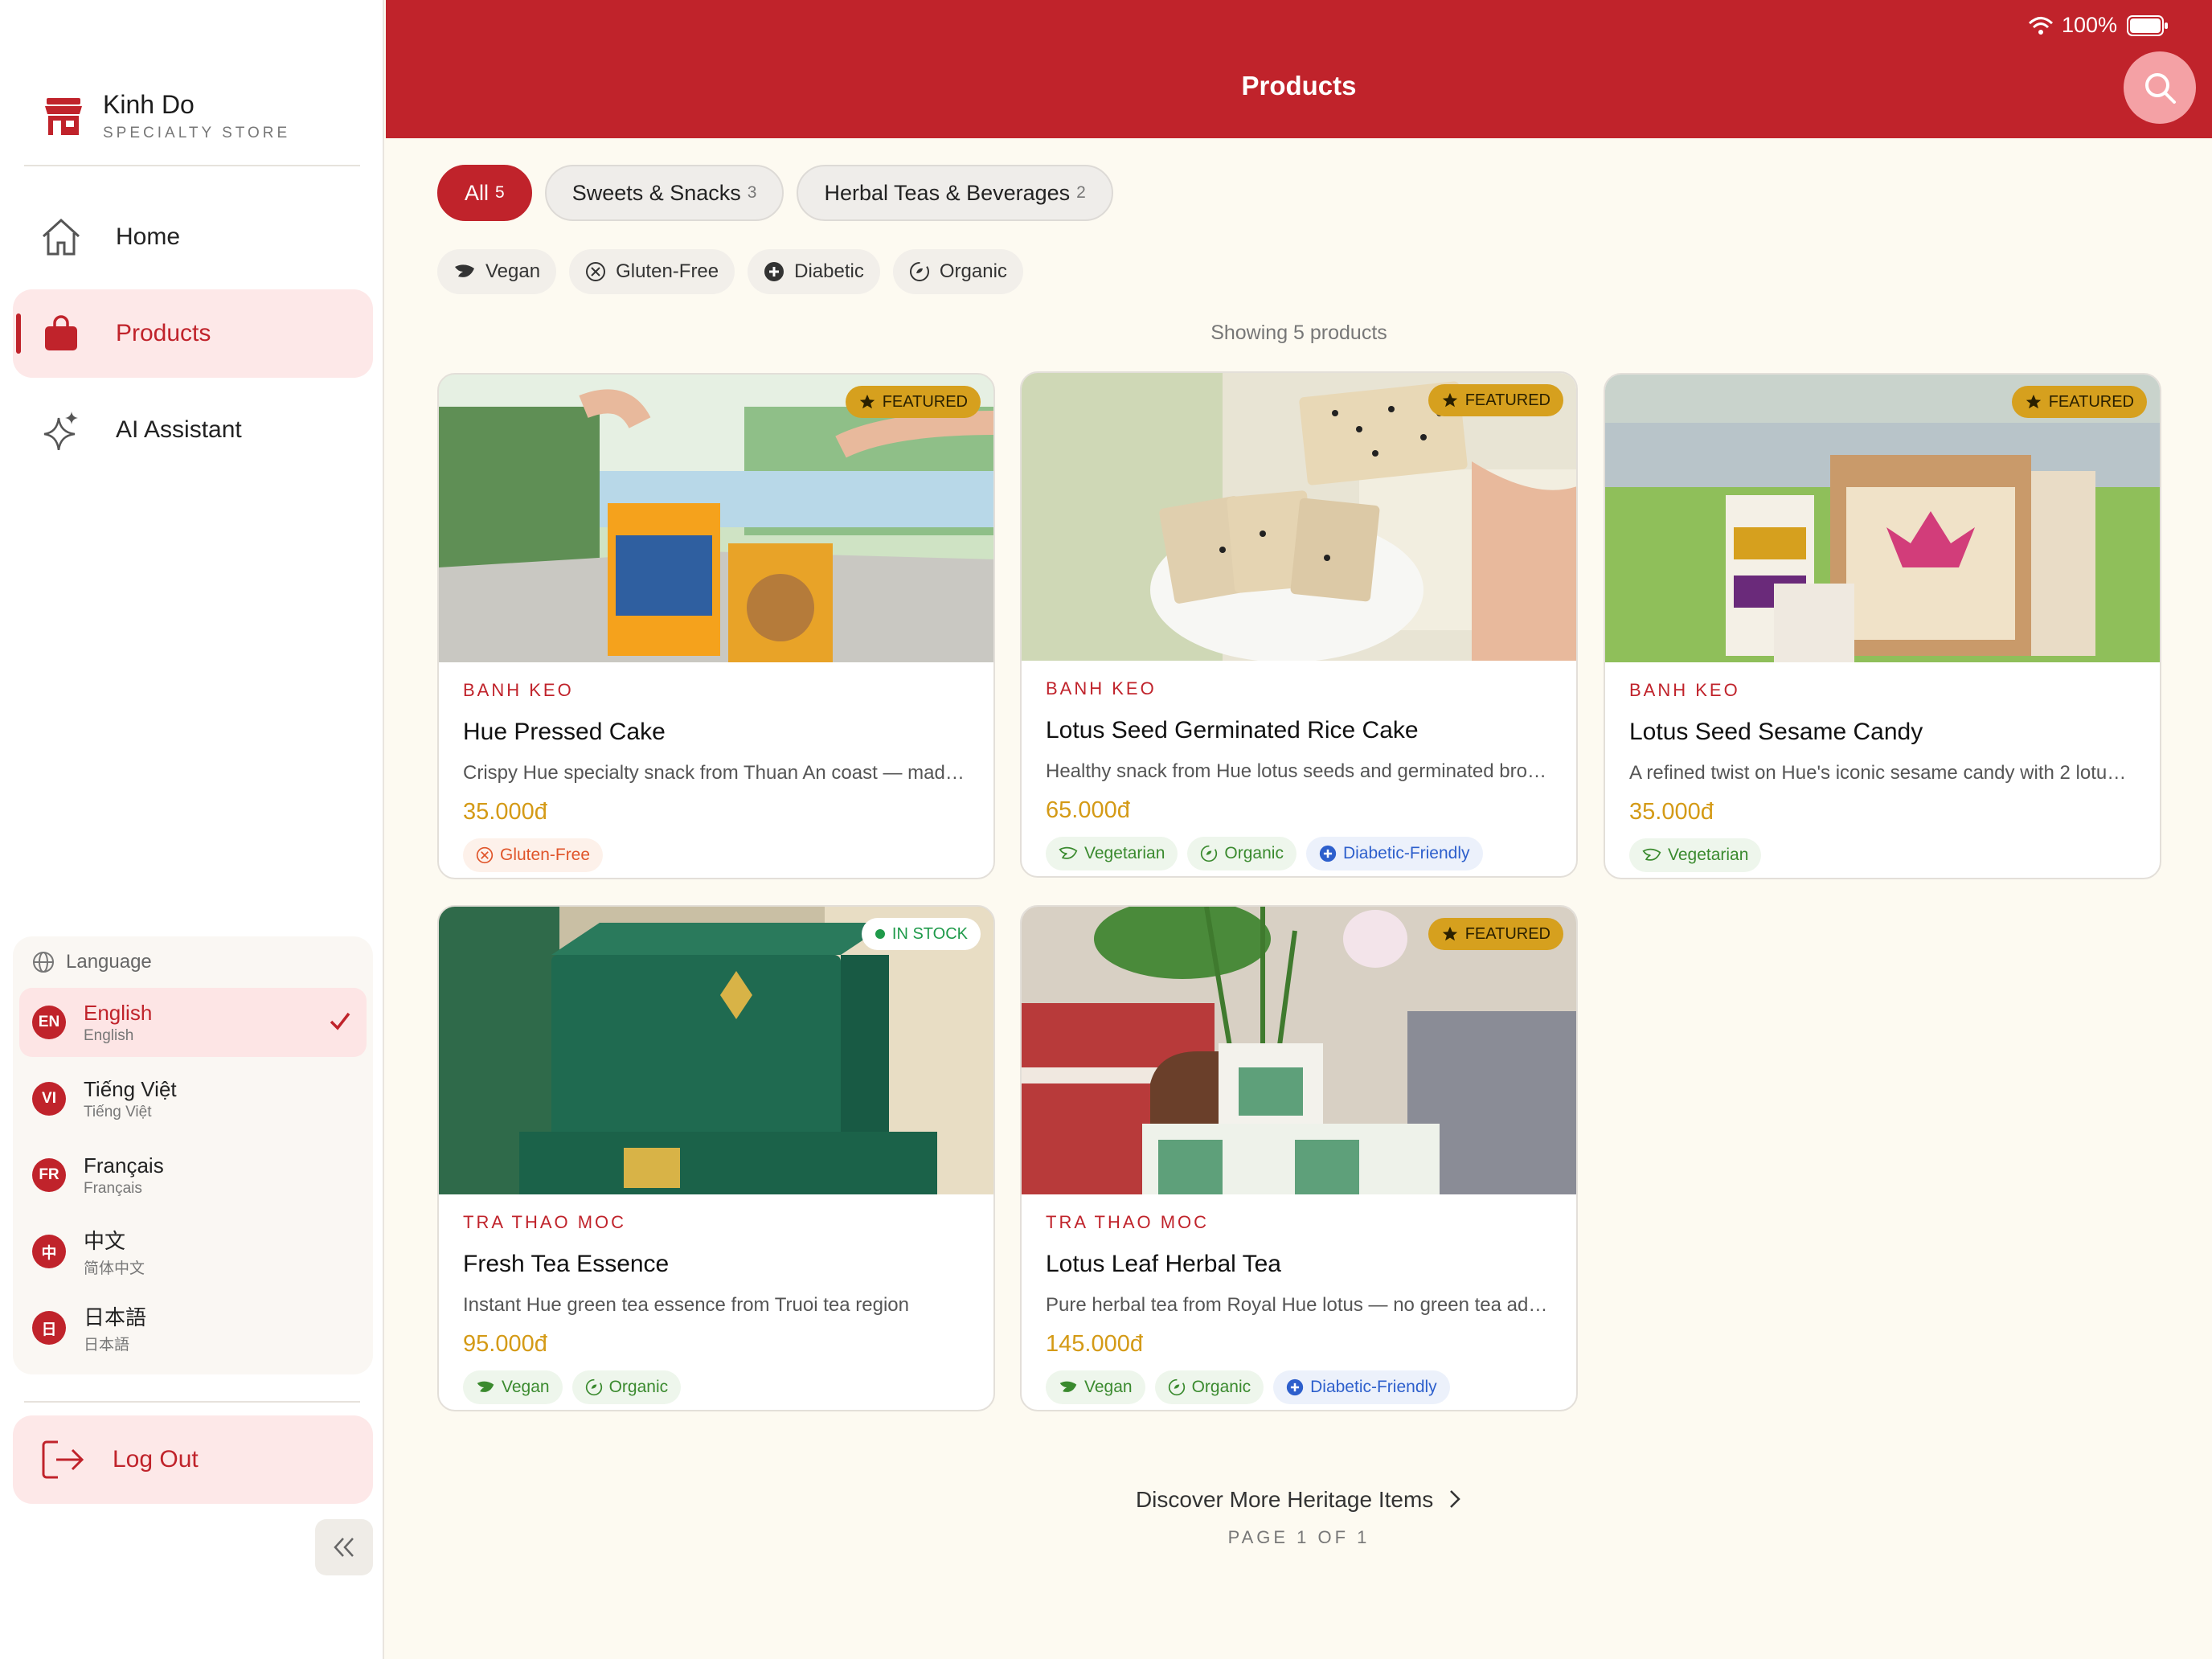  Describe the element at coordinates (61, 431) in the screenshot. I see `sparkle-icon` at that location.